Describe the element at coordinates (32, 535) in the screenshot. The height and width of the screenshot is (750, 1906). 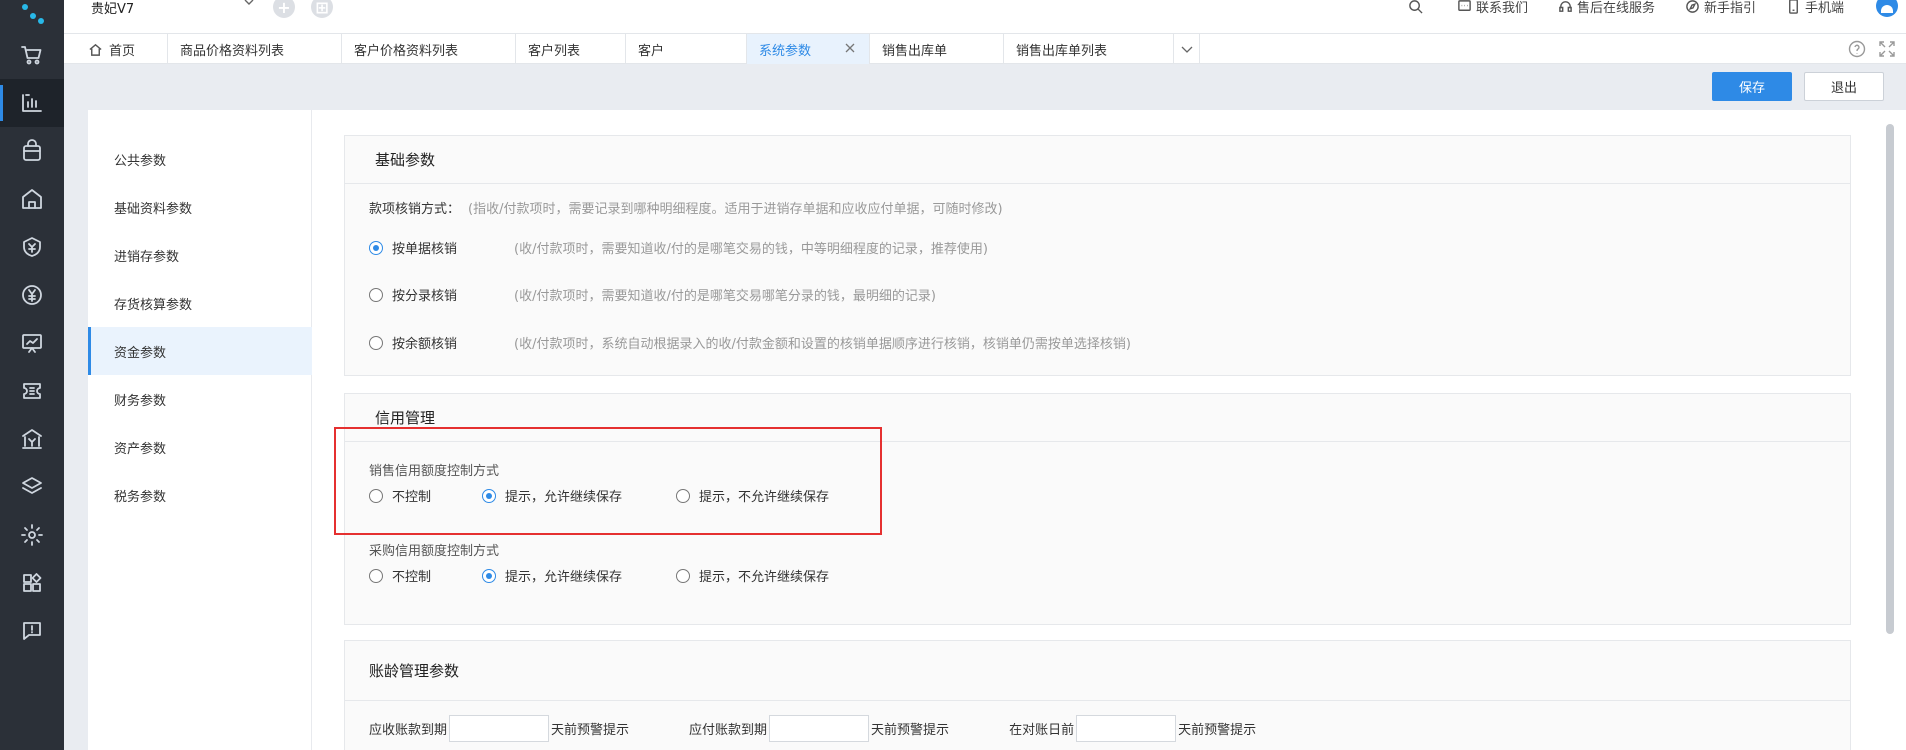
I see `gear-icon` at that location.